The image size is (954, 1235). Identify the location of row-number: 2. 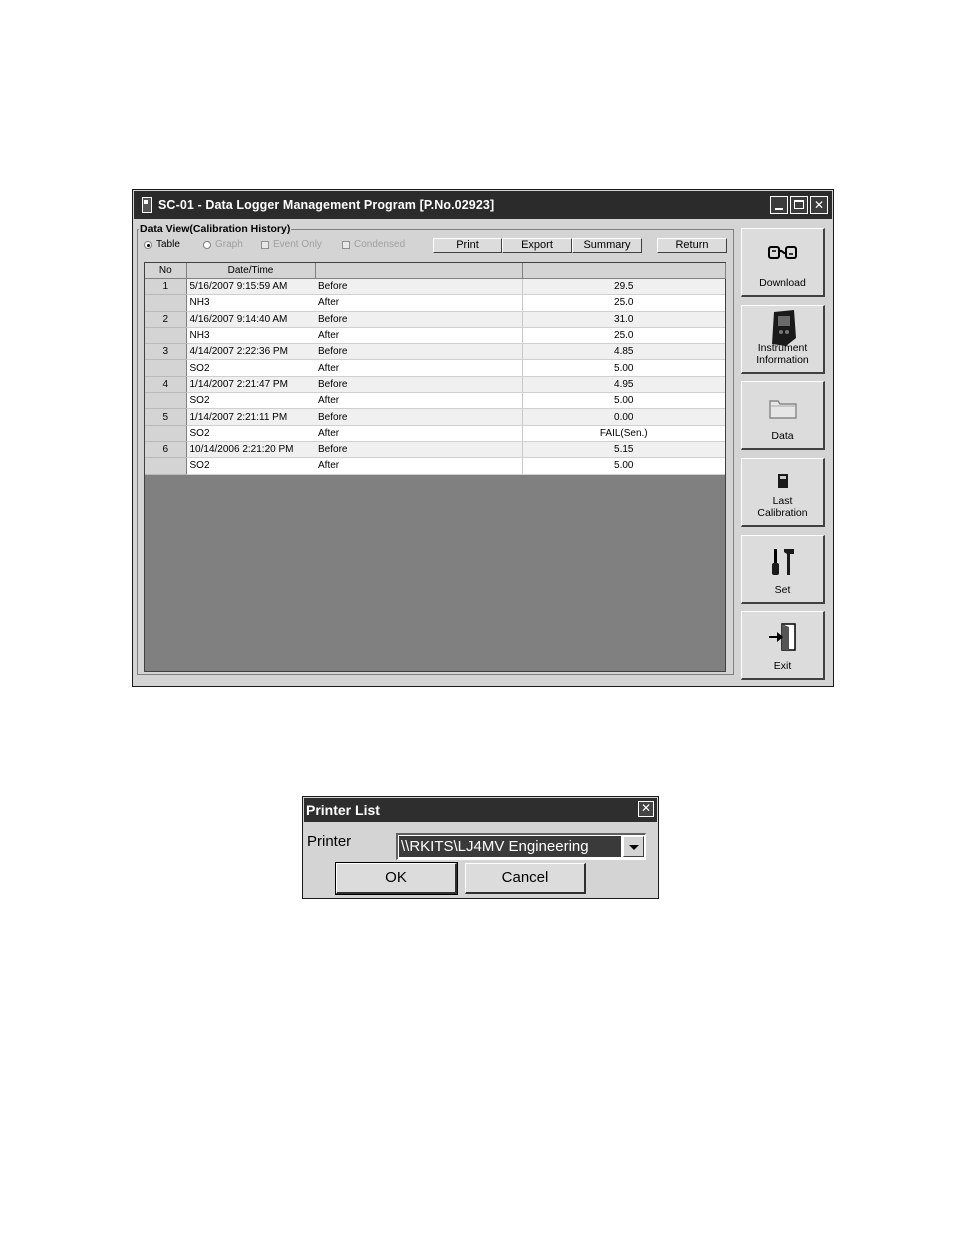
(166, 319).